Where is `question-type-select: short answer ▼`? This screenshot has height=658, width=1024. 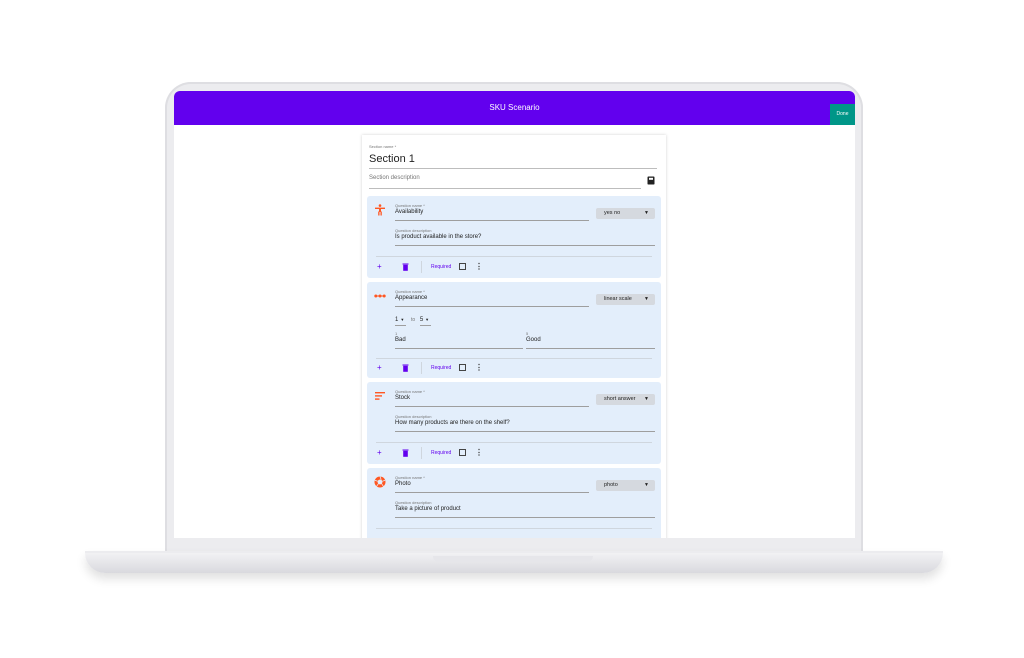 question-type-select: short answer ▼ is located at coordinates (625, 399).